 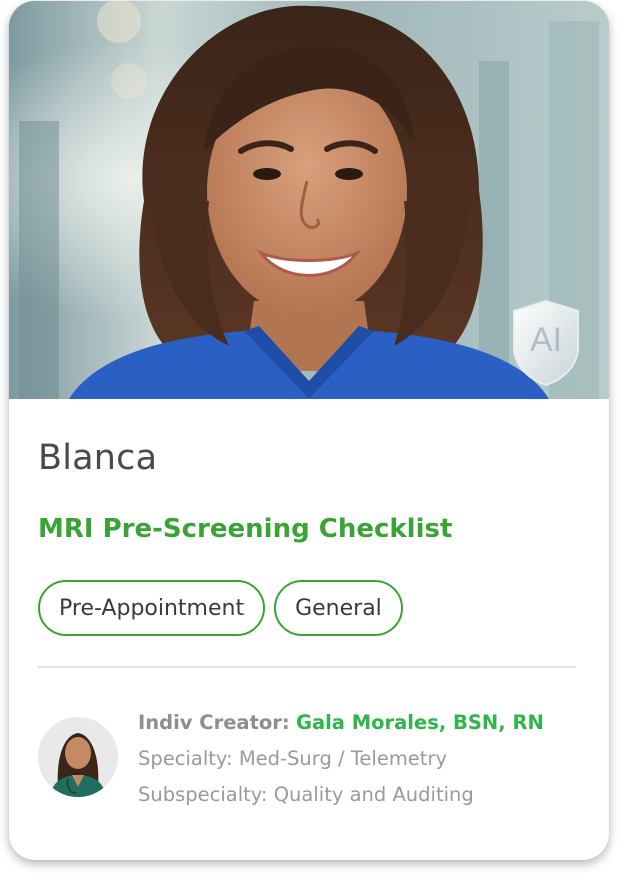 What do you see at coordinates (98, 458) in the screenshot?
I see `agent-name: Blanca` at bounding box center [98, 458].